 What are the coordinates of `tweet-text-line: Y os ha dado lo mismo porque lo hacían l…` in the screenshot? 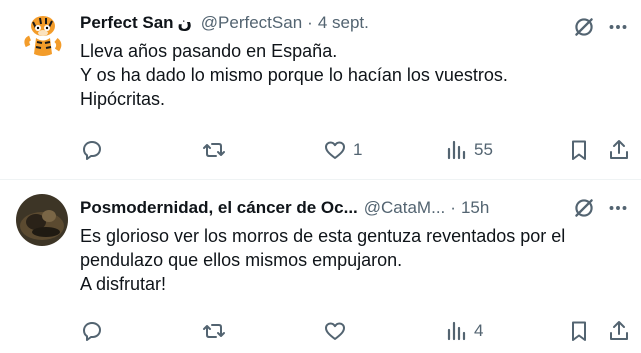 It's located at (294, 75).